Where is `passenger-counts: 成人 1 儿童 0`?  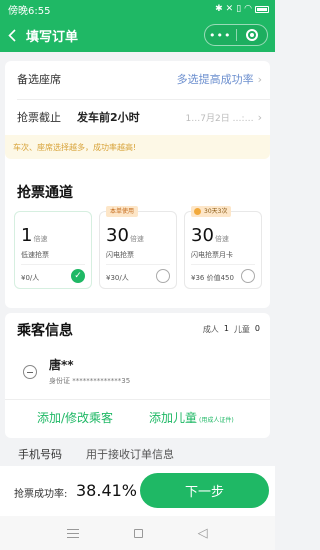
passenger-counts: 成人 1 儿童 0 is located at coordinates (231, 329).